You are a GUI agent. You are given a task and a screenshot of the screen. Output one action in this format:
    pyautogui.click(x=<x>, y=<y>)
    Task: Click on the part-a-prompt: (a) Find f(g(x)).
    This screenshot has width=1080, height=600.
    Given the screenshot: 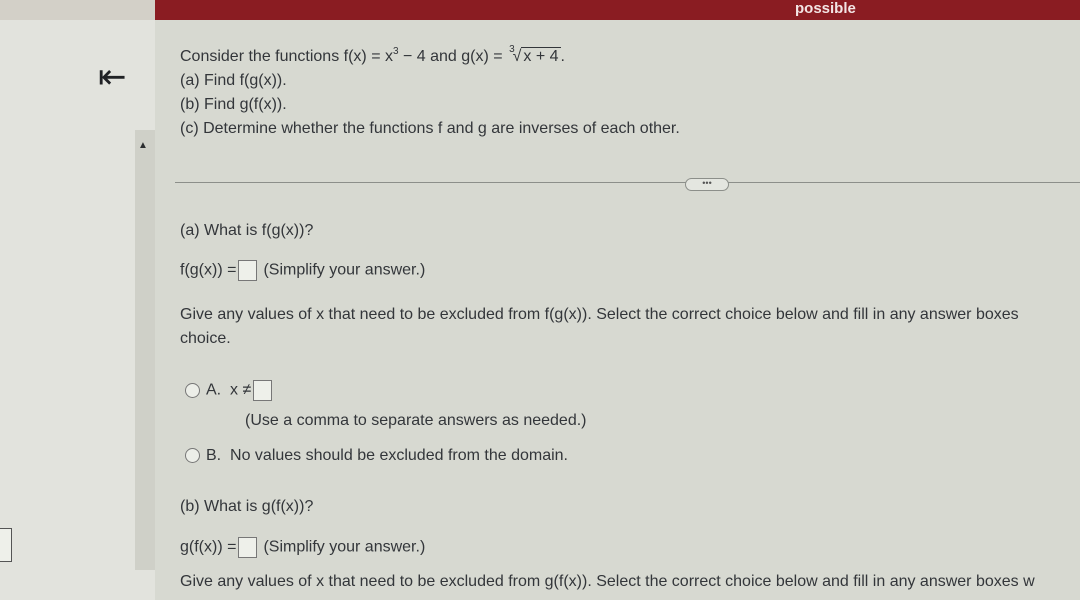 What is the action you would take?
    pyautogui.click(x=233, y=80)
    